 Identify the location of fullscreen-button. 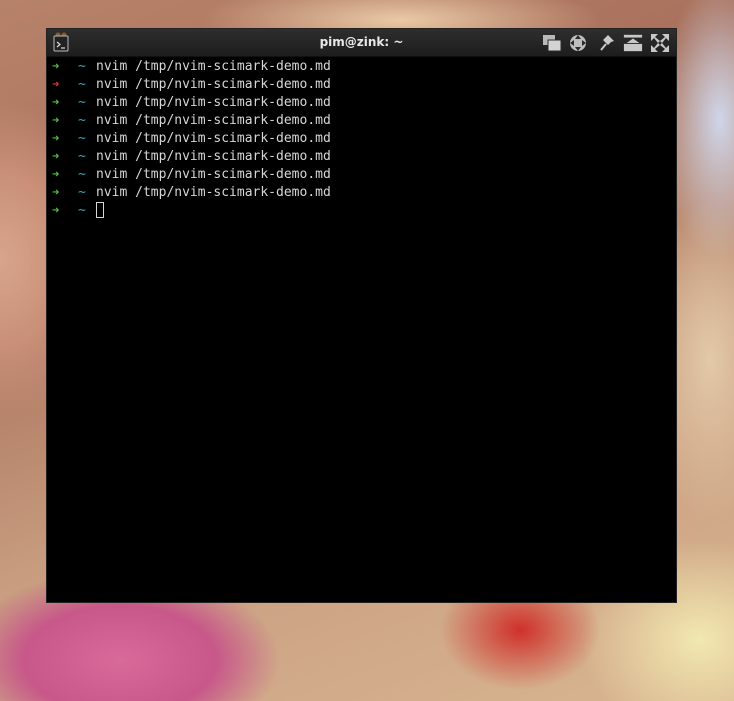
(660, 43).